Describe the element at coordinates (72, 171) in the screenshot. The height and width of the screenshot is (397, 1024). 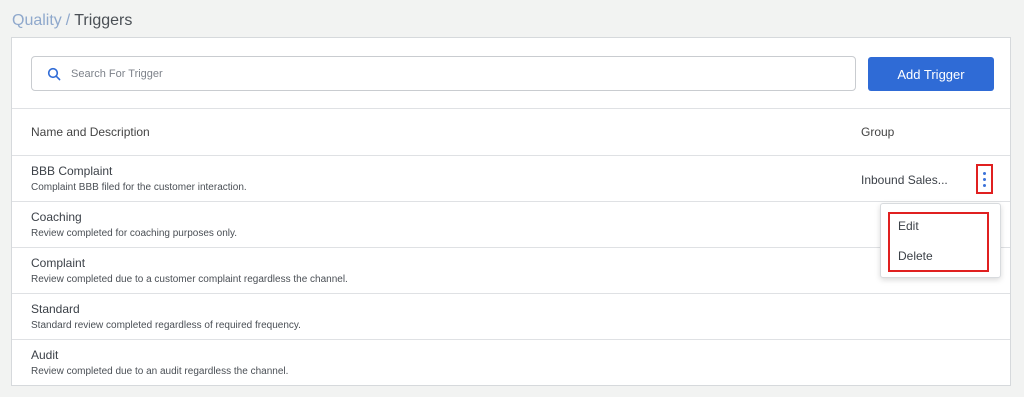
I see `trigger-title: BBB Complaint` at that location.